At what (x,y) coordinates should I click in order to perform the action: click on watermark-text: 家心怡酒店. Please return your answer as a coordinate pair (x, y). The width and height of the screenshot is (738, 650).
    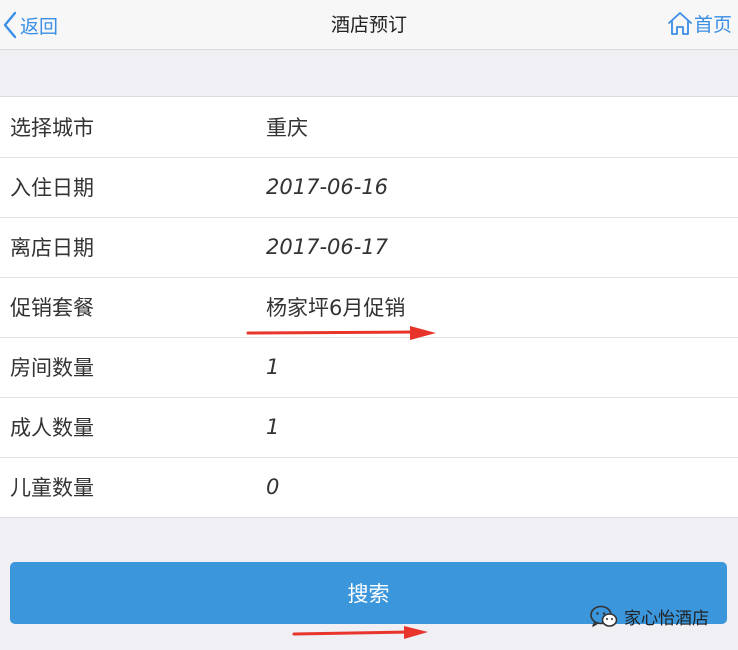
    Looking at the image, I should click on (666, 619).